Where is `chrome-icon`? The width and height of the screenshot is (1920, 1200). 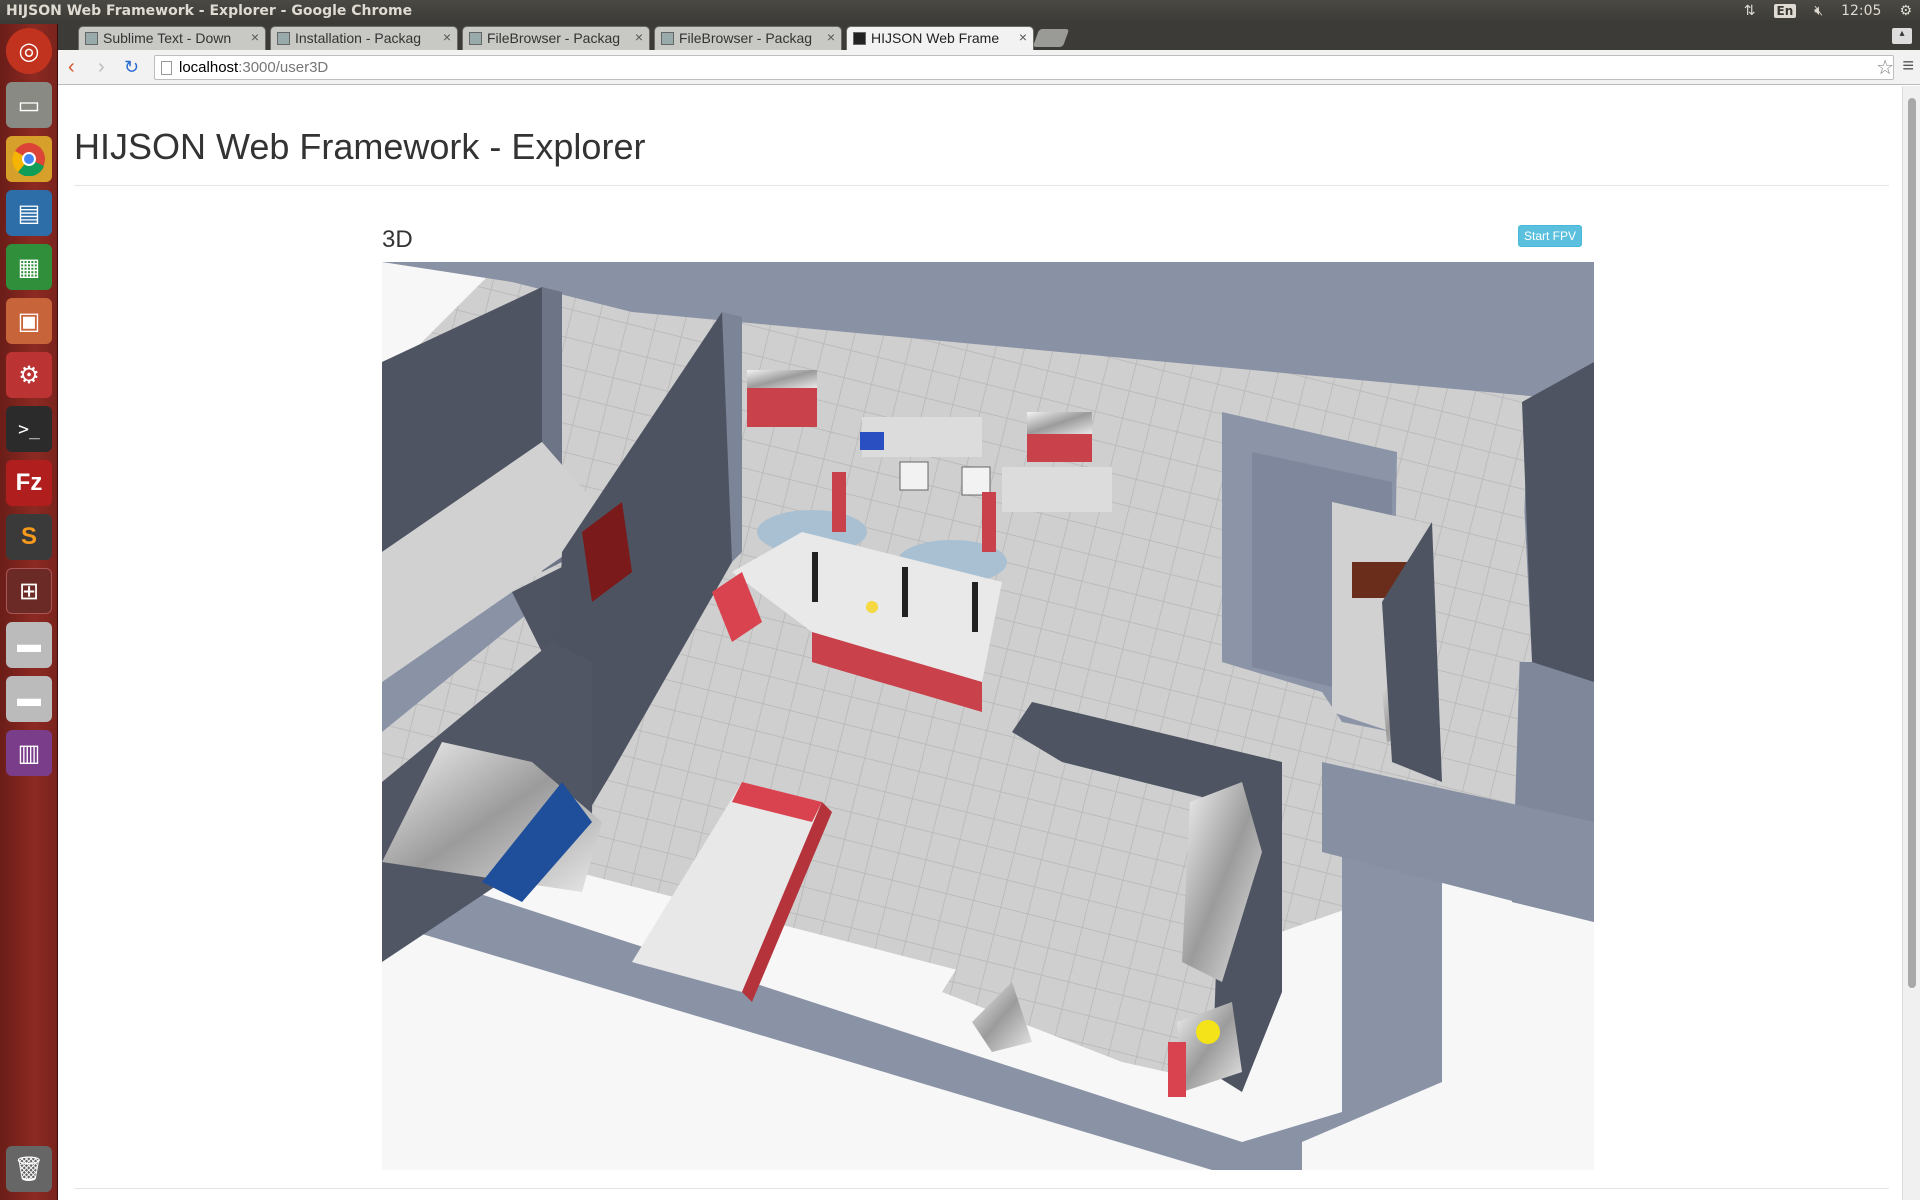
chrome-icon is located at coordinates (29, 159).